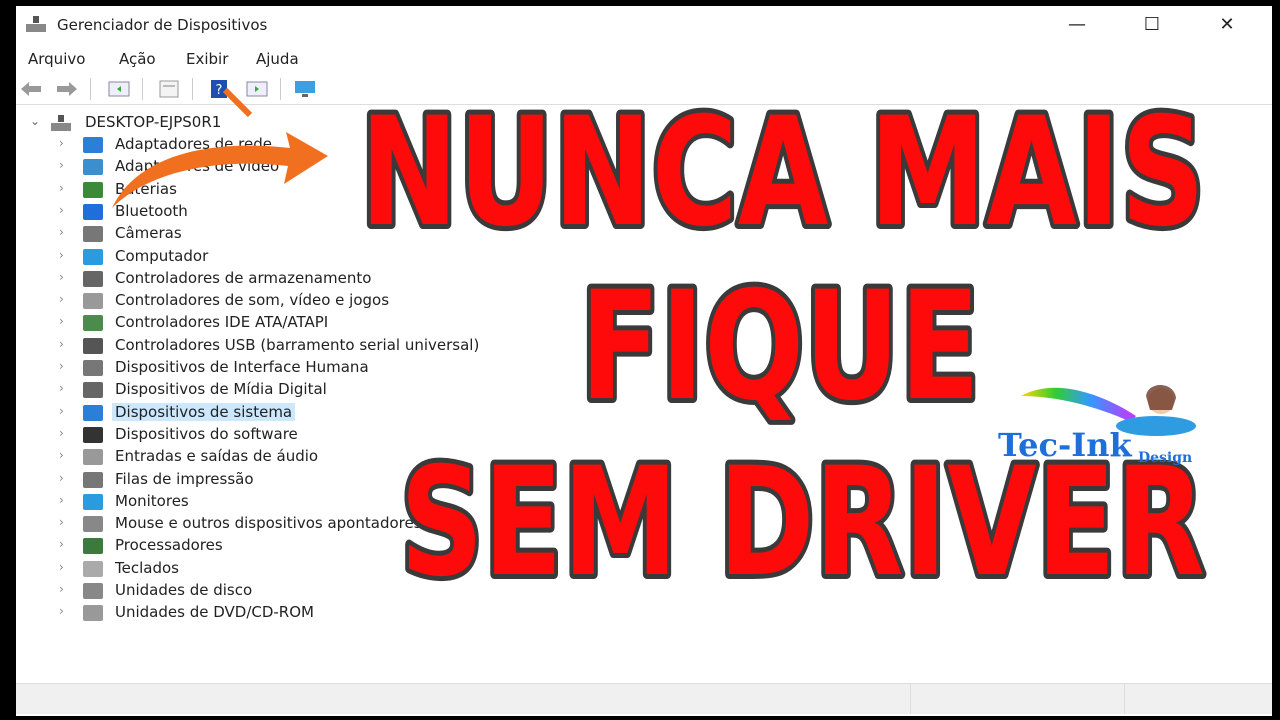  Describe the element at coordinates (220, 170) in the screenshot. I see `orange-arrow-icon` at that location.